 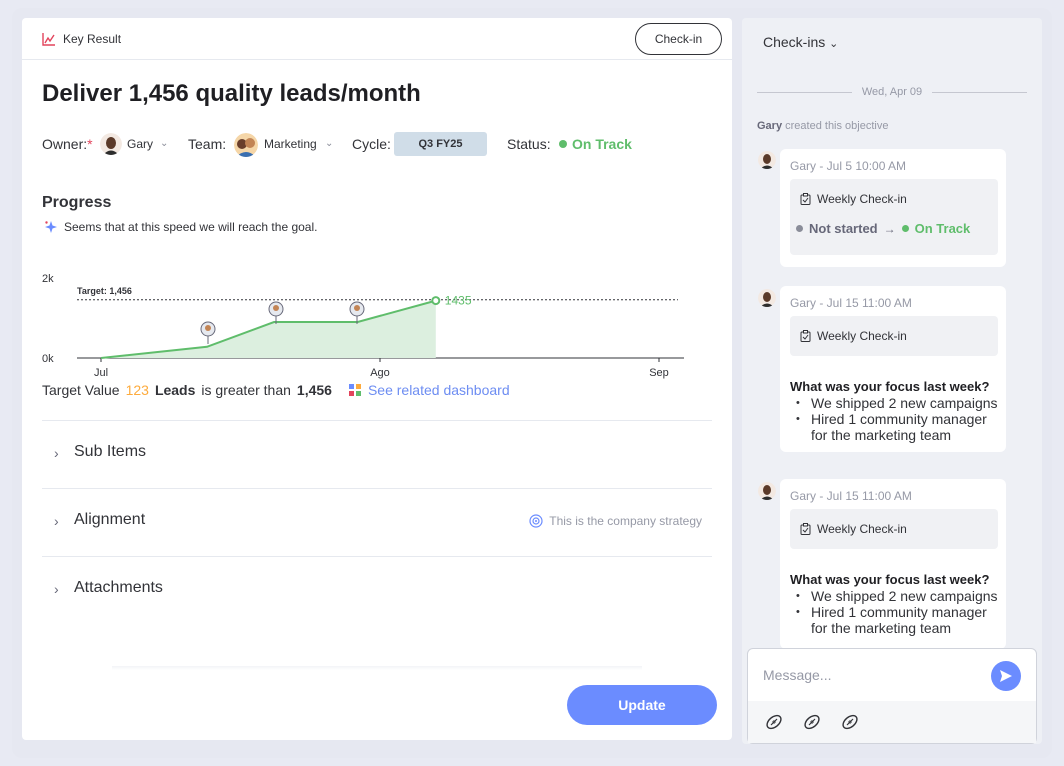 I want to click on send-button, so click(x=1006, y=676).